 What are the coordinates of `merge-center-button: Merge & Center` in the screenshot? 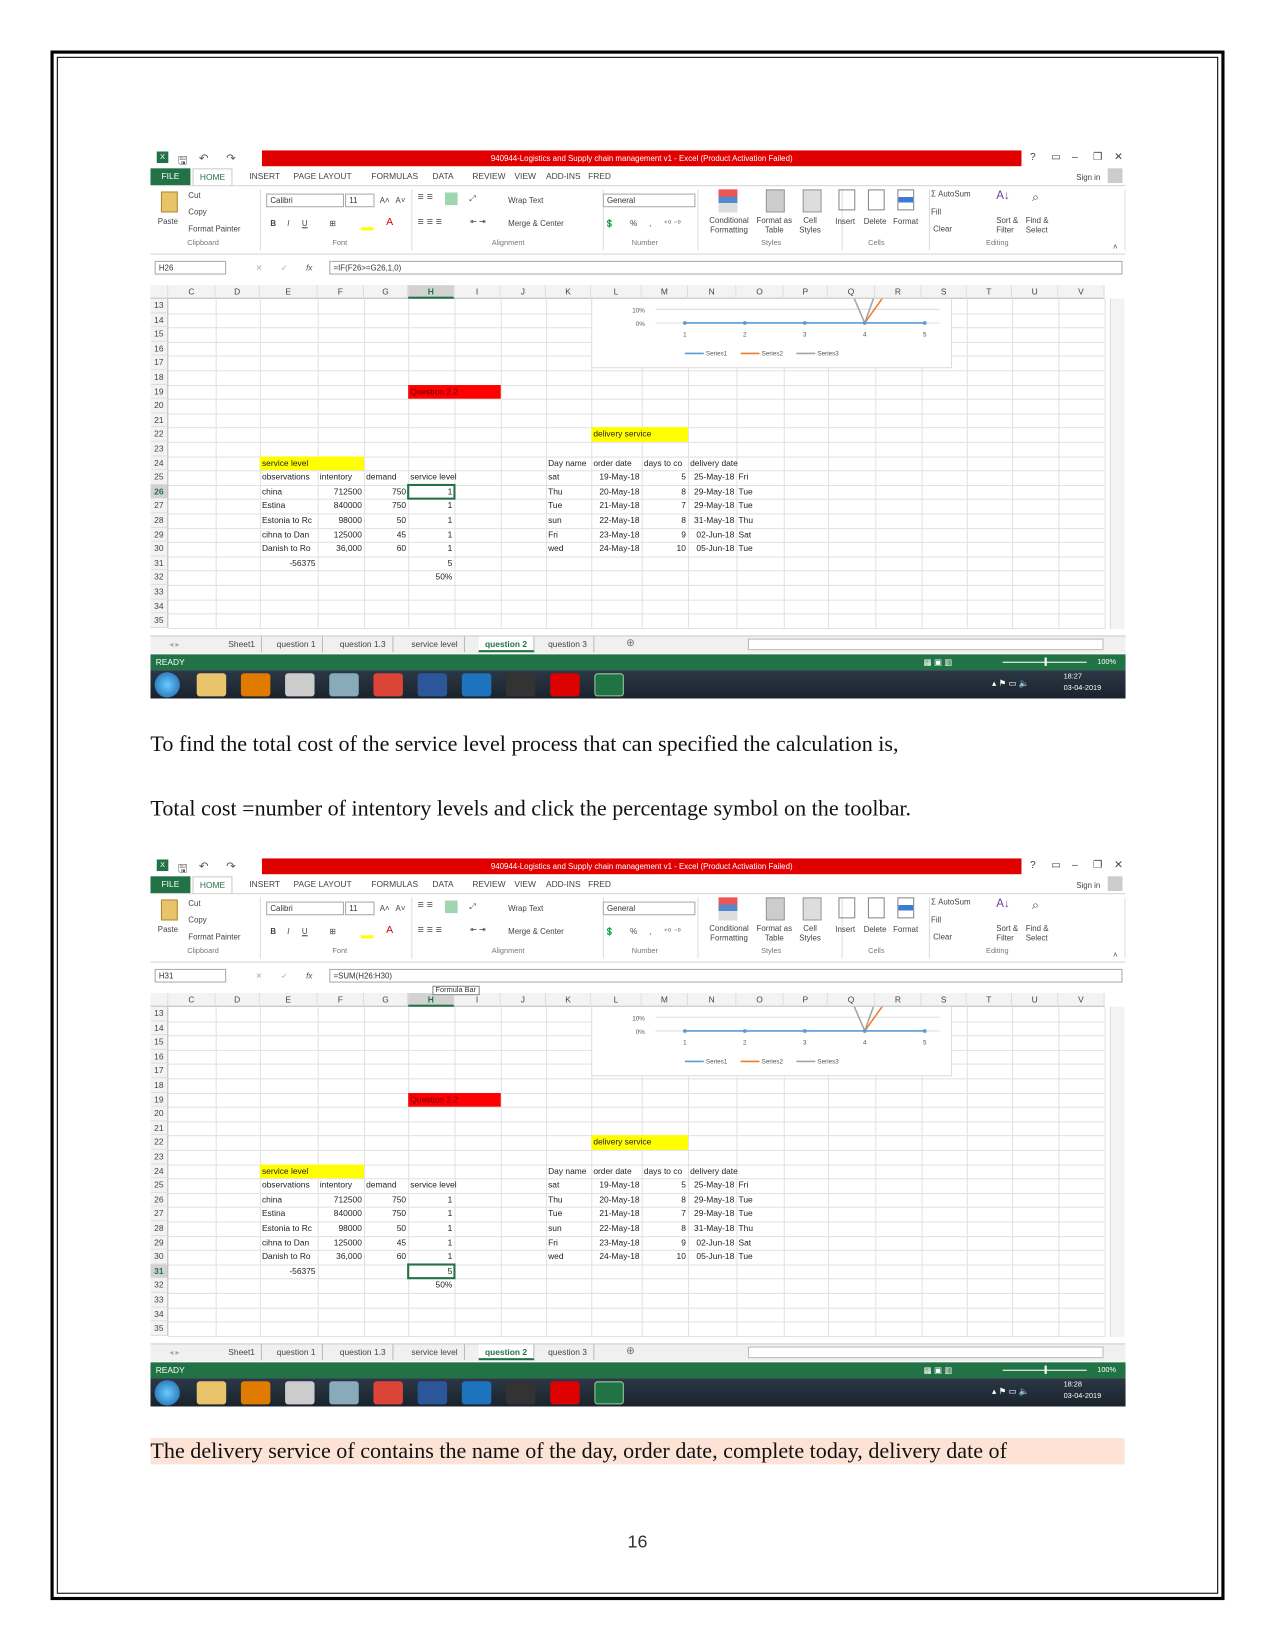 It's located at (536, 223).